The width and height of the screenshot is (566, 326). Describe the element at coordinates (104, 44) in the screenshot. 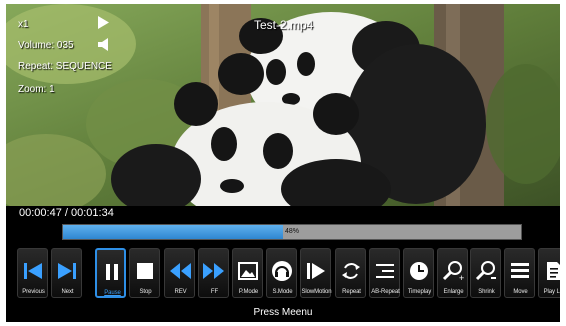

I see `speaker-icon` at that location.